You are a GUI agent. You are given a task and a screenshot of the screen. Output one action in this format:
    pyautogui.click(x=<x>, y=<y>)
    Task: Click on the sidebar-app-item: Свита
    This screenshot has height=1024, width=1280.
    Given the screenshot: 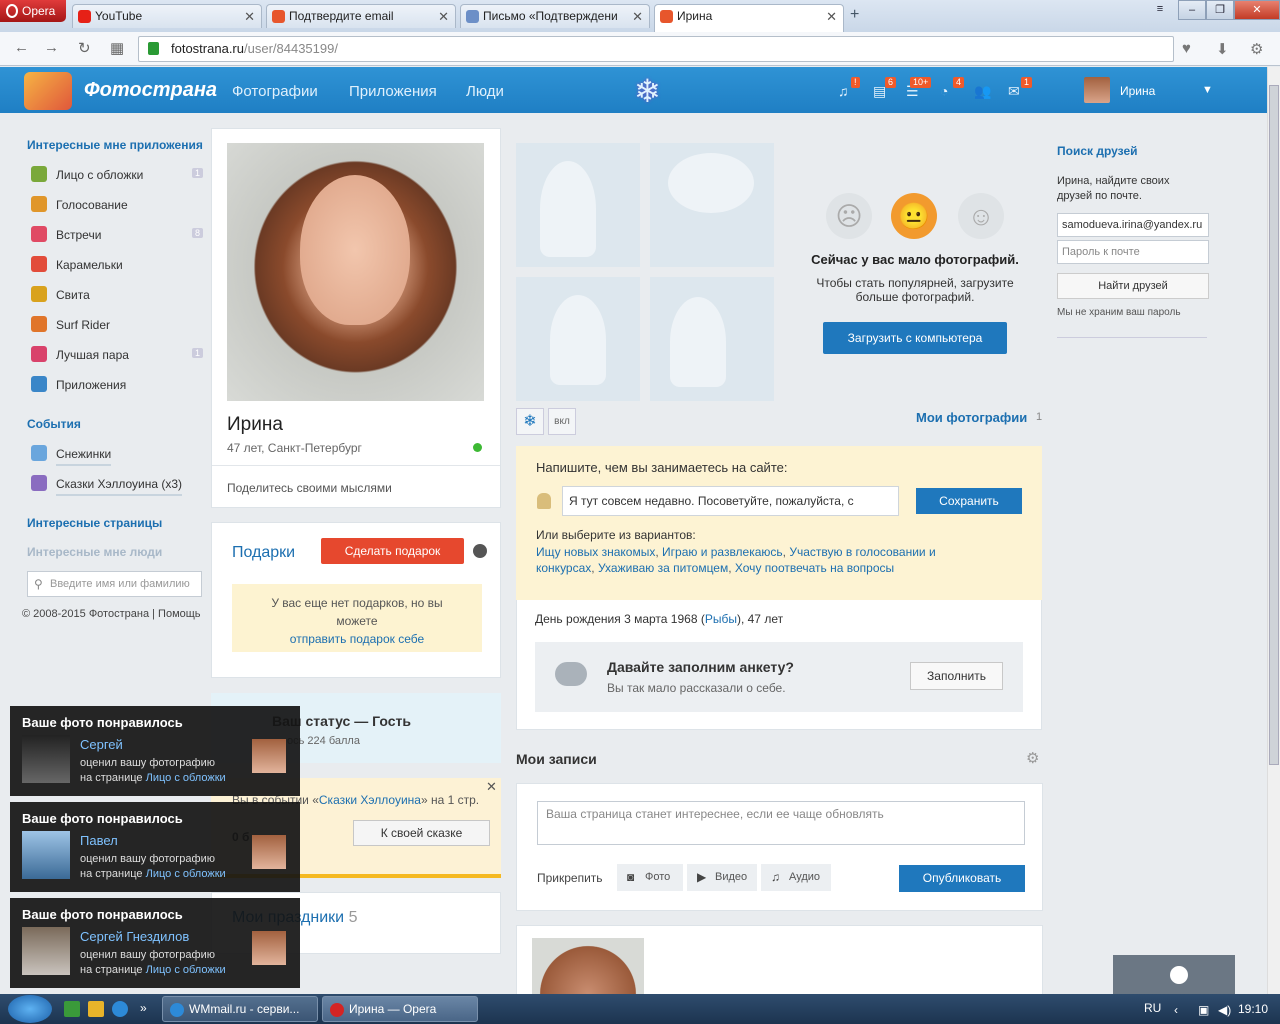 What is the action you would take?
    pyautogui.click(x=117, y=296)
    